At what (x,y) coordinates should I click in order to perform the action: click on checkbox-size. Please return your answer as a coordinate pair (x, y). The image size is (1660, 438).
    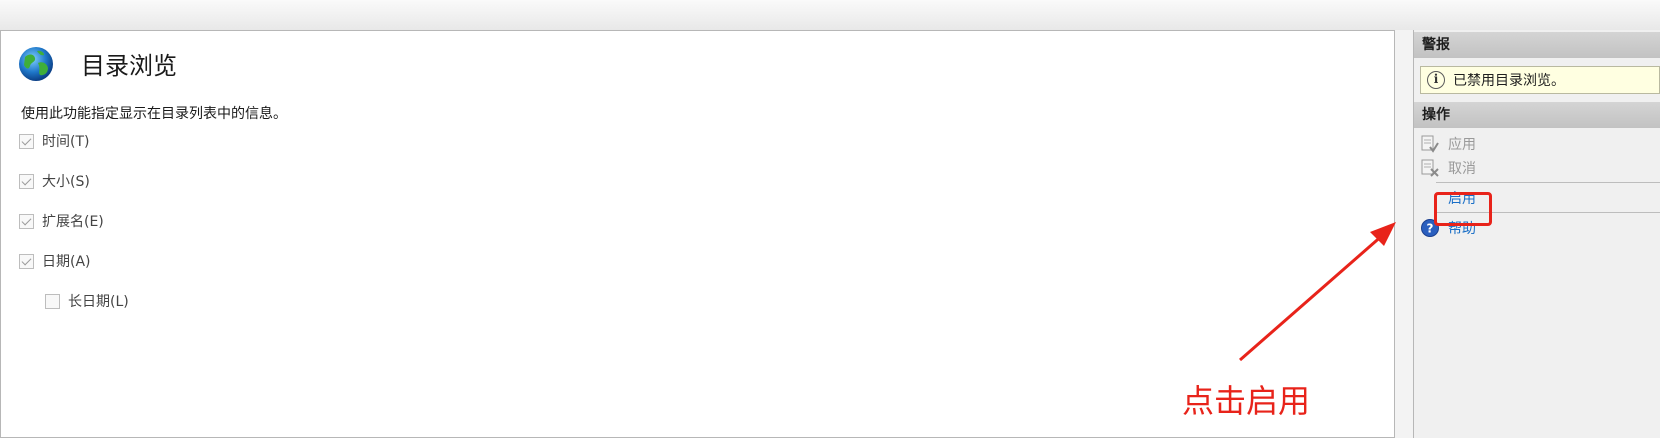
    Looking at the image, I should click on (26, 181).